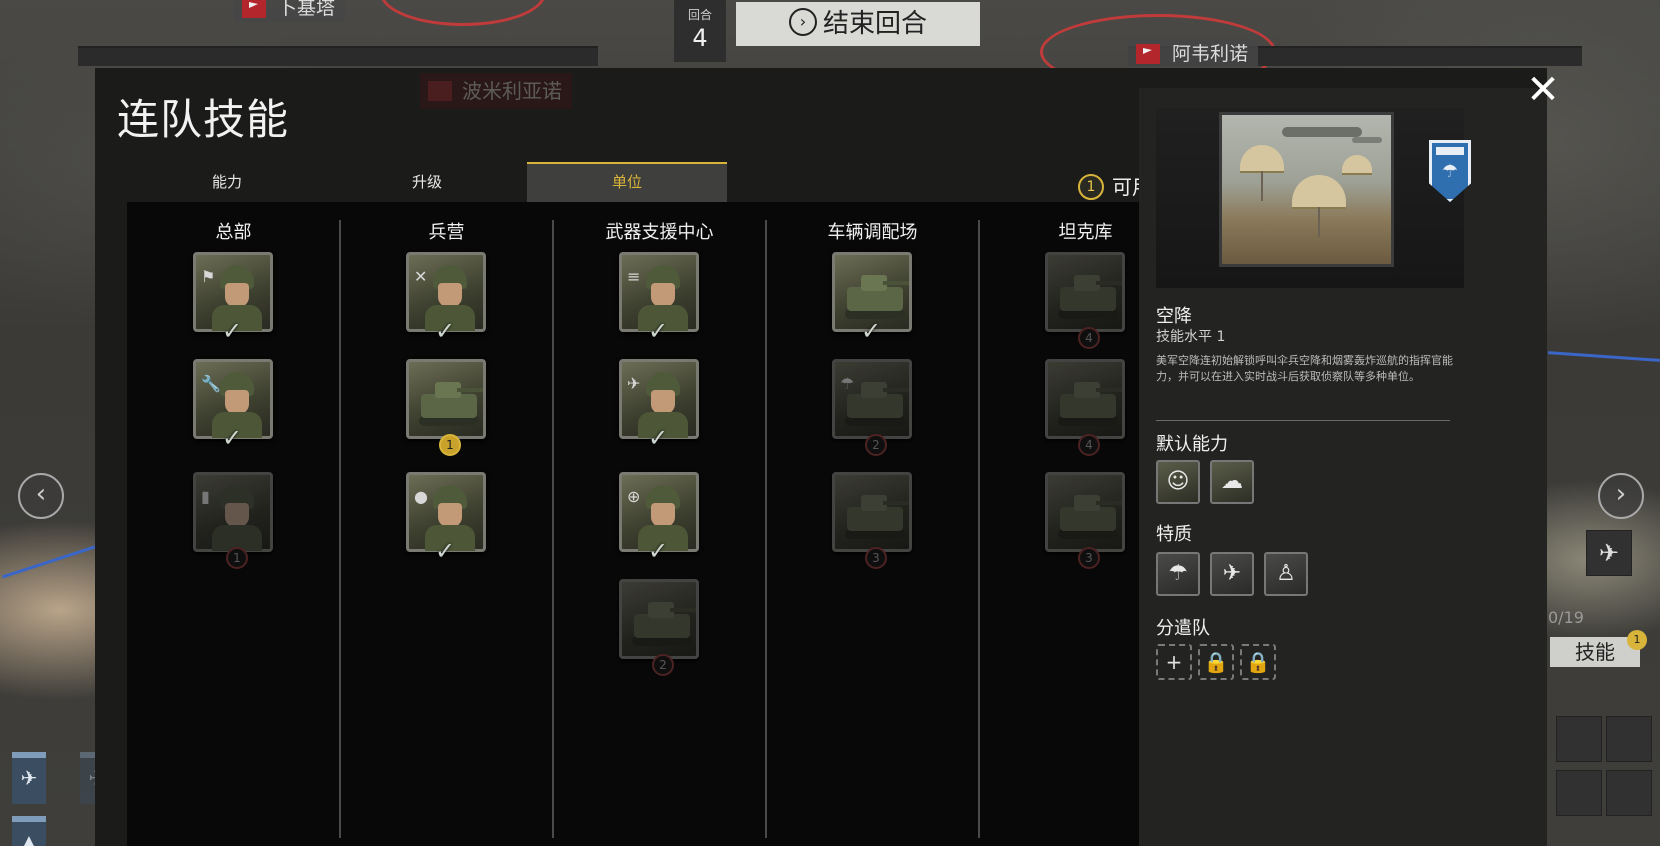 The image size is (1660, 846). What do you see at coordinates (205, 496) in the screenshot?
I see `unit-role-icon: ▮` at bounding box center [205, 496].